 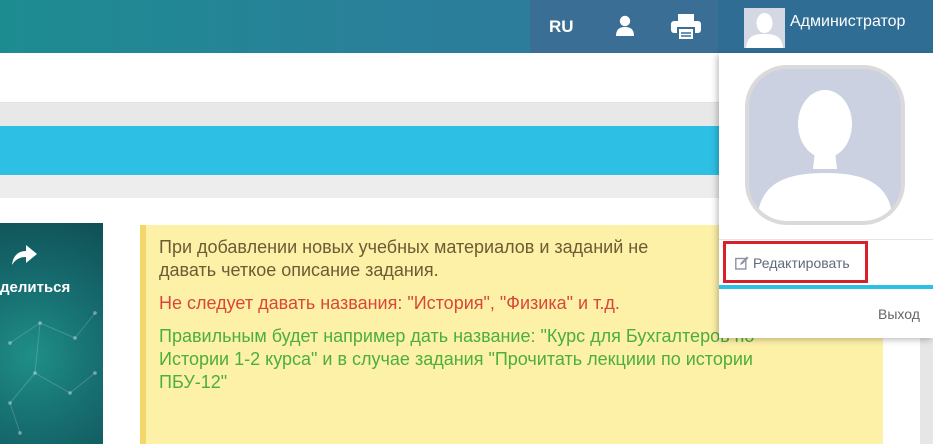 I want to click on notice-line: ПБУ-12", so click(x=193, y=382).